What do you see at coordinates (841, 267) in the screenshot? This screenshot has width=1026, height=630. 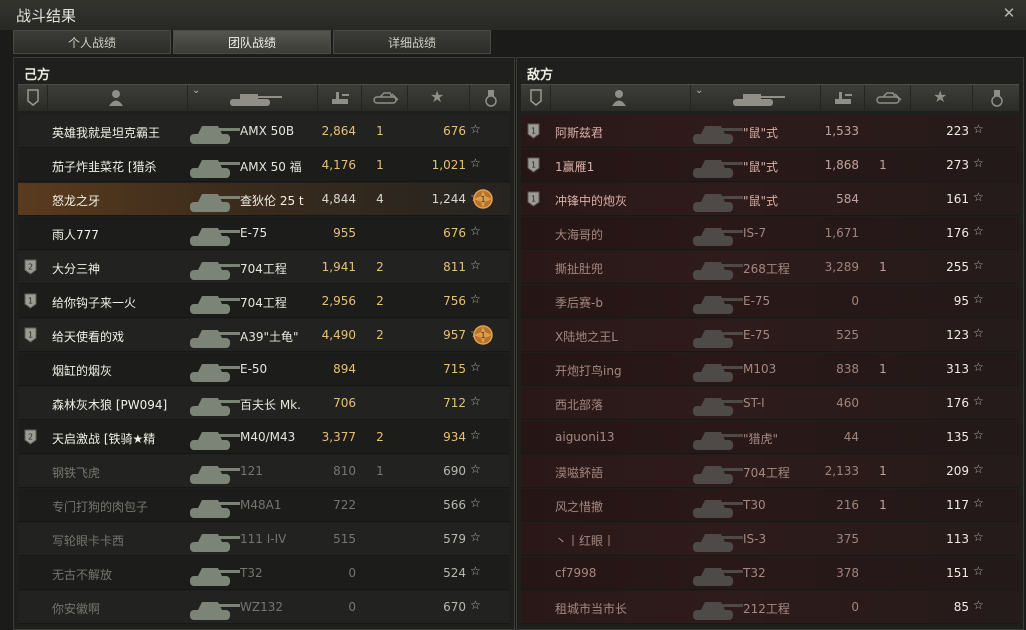 I see `damage-value: 3,289` at bounding box center [841, 267].